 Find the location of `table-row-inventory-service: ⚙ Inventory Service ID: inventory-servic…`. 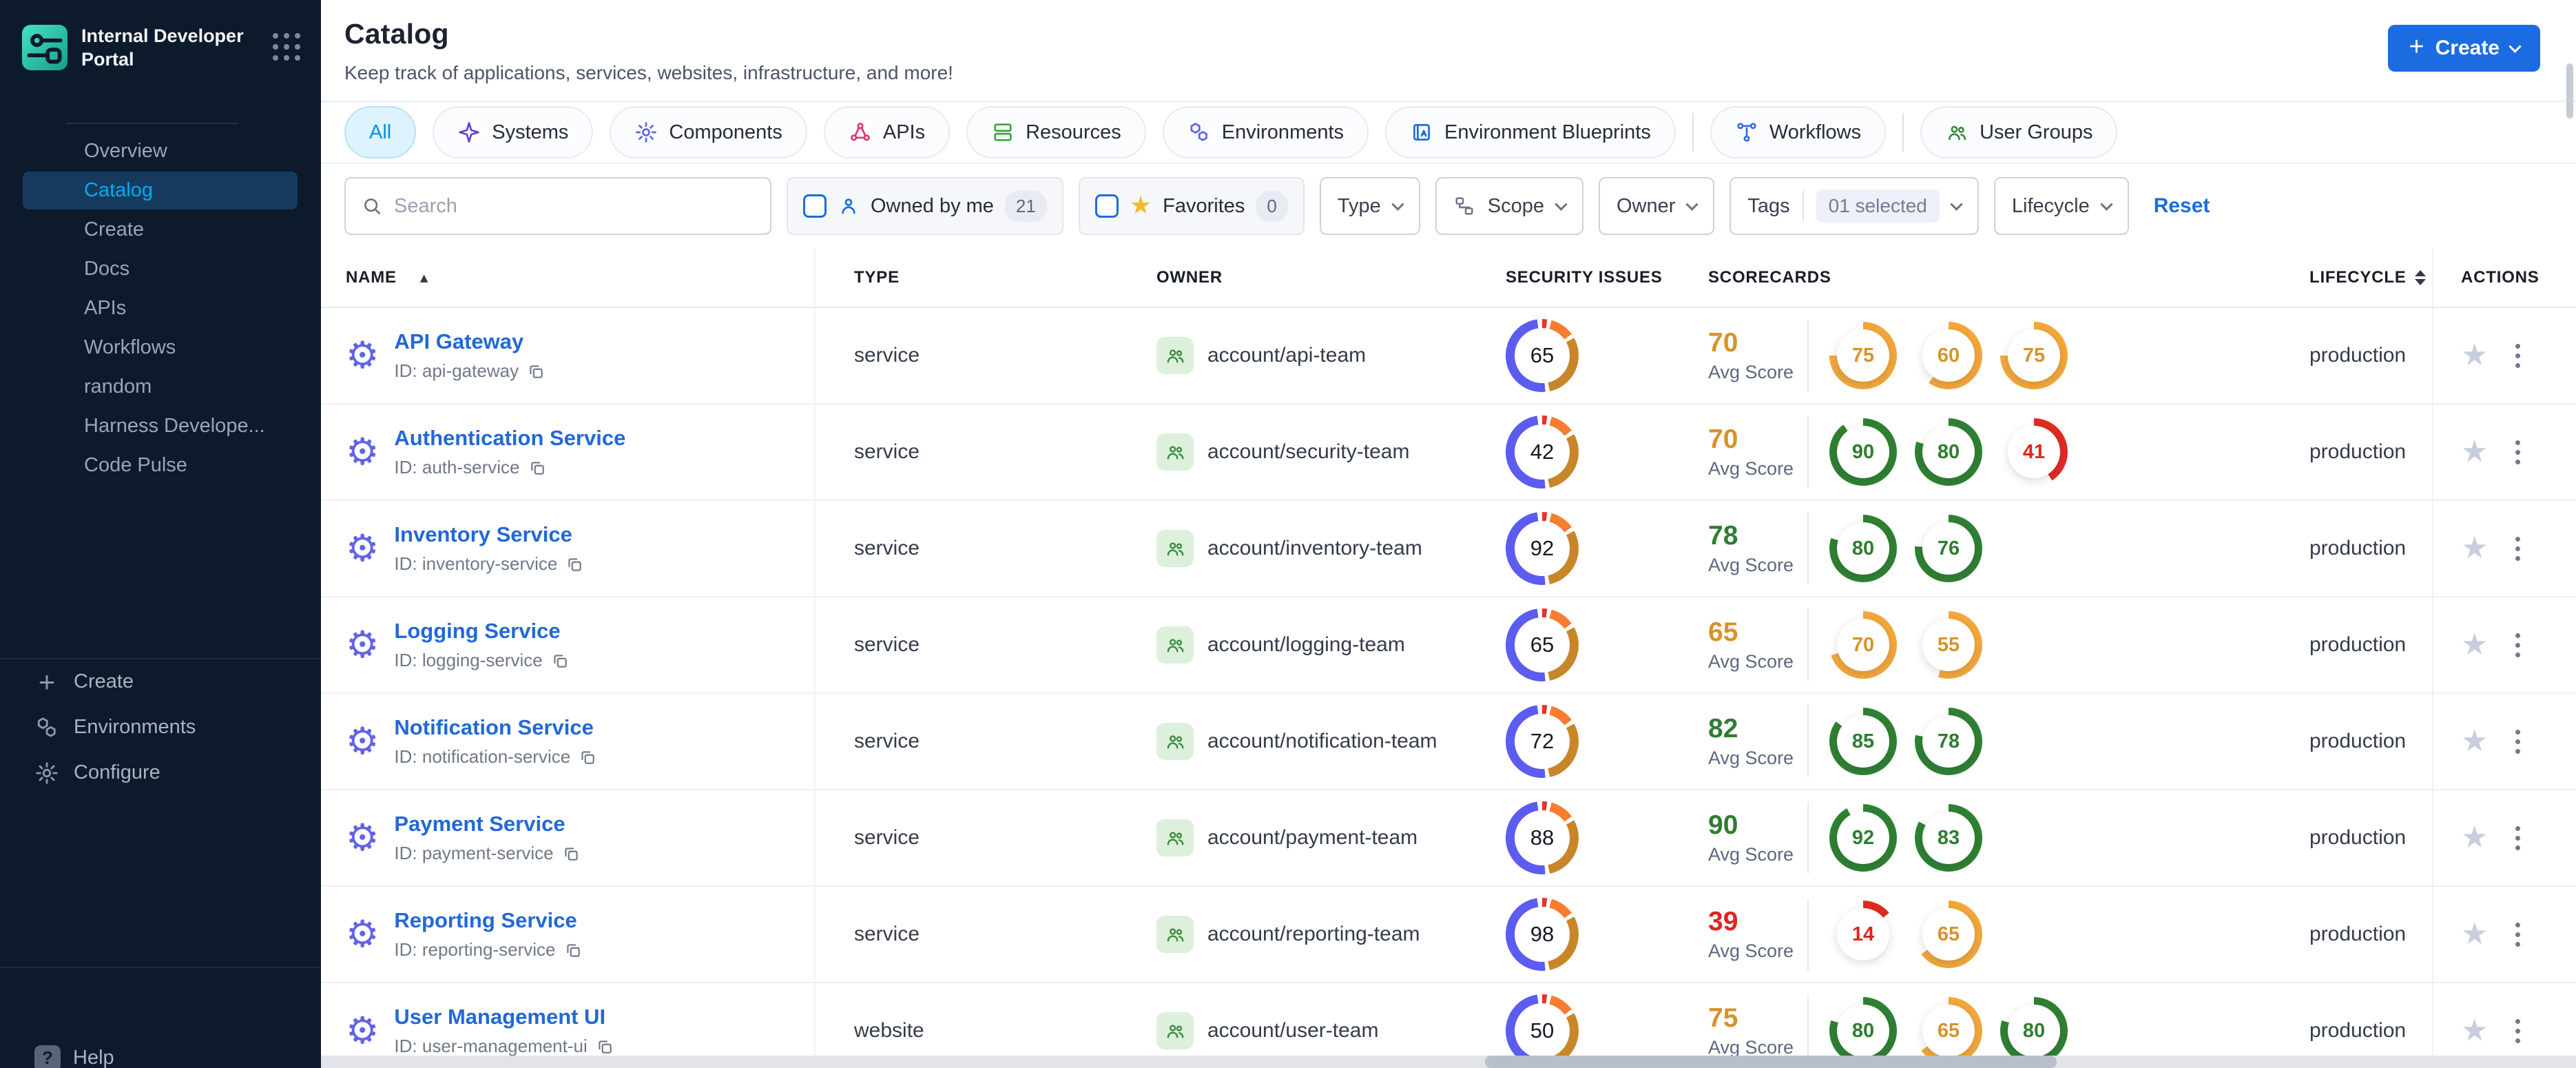

table-row-inventory-service: ⚙ Inventory Service ID: inventory-servic… is located at coordinates (1448, 549).